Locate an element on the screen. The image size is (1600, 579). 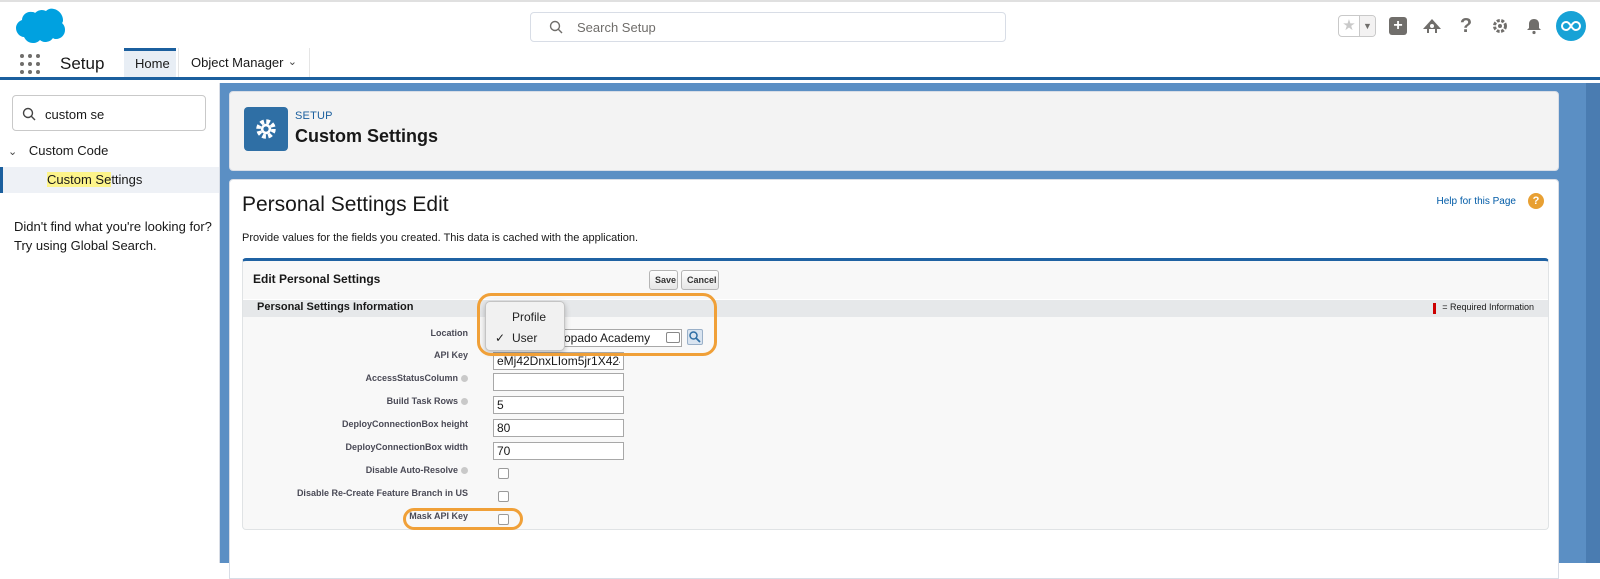
disable-auto-resolve-label: Disable Auto-Resolve is located at coordinates (417, 470).